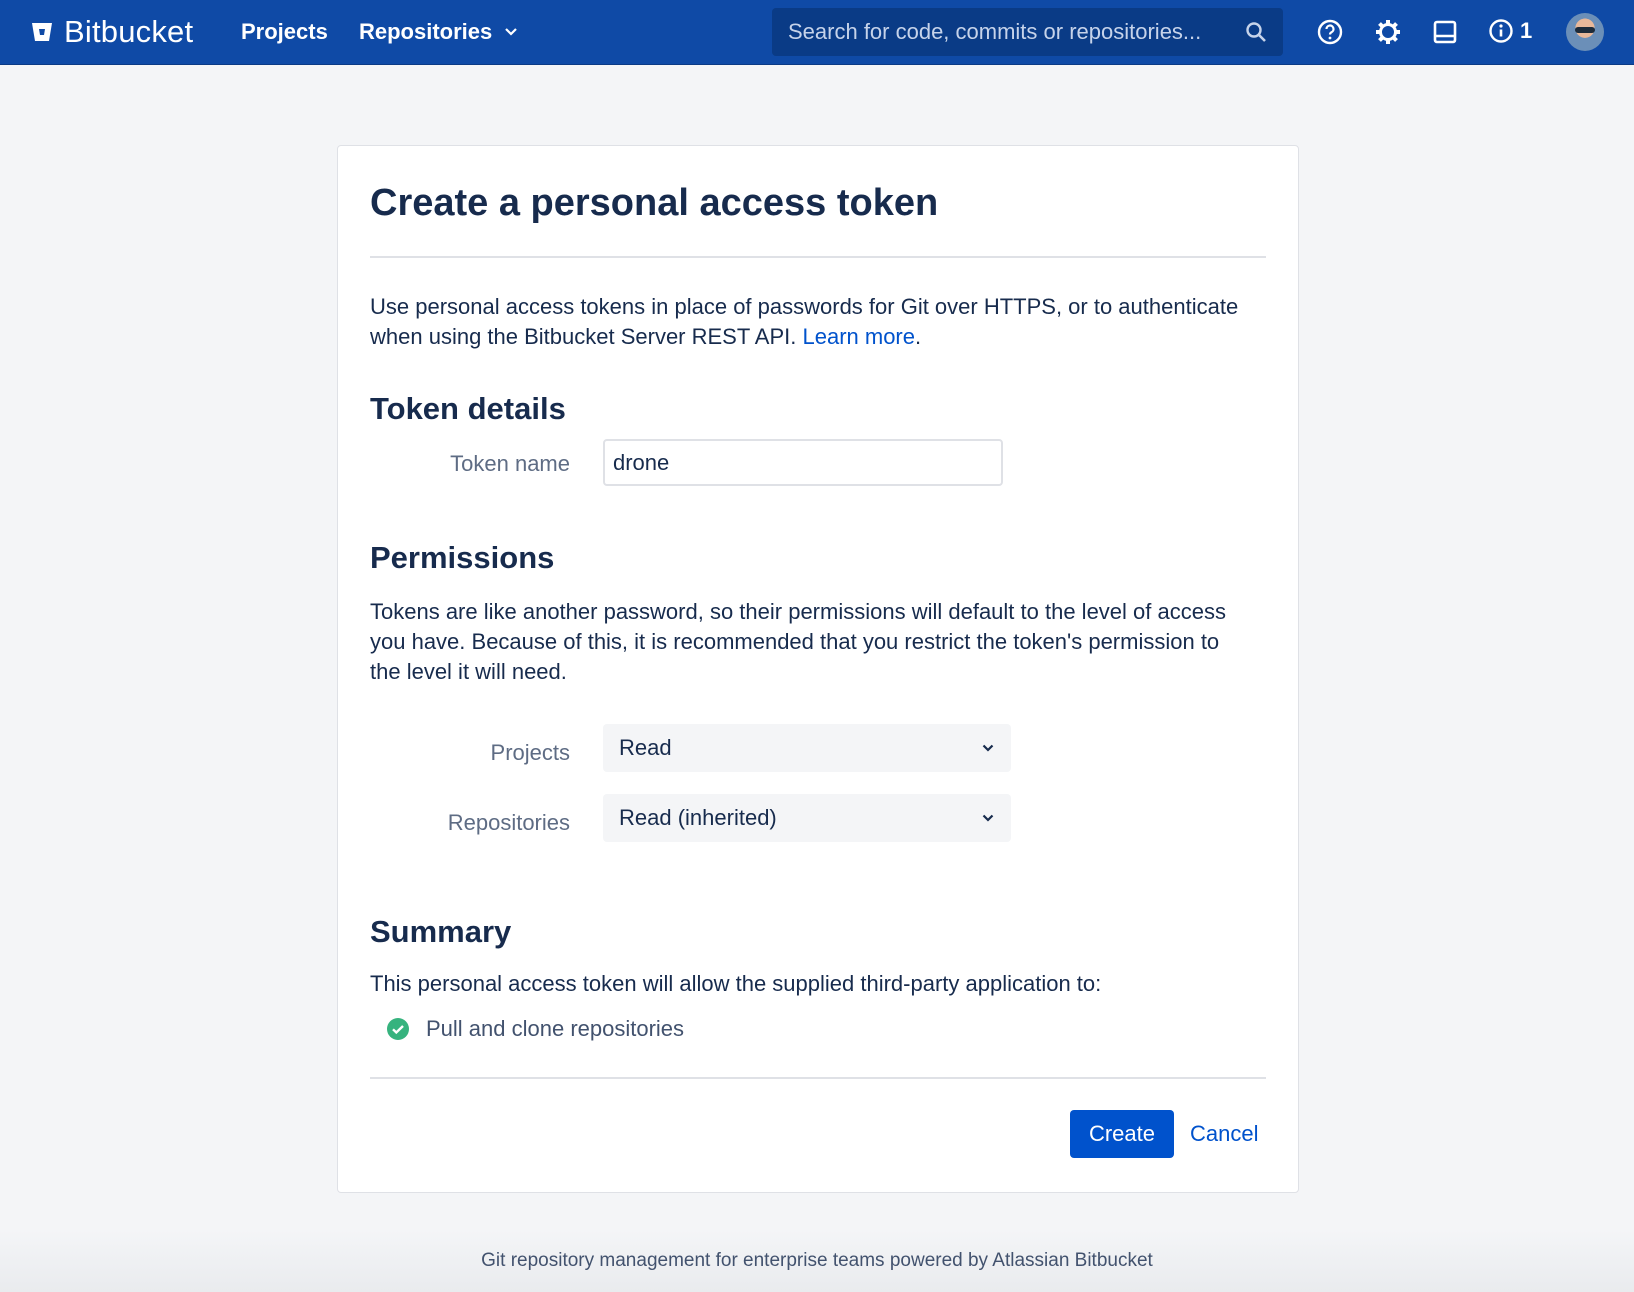 The image size is (1634, 1292). Describe the element at coordinates (462, 557) in the screenshot. I see `permissions-heading: Permissions` at that location.